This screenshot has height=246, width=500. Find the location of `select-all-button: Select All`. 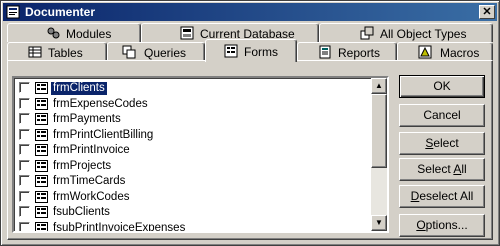

select-all-button: Select All is located at coordinates (442, 169).